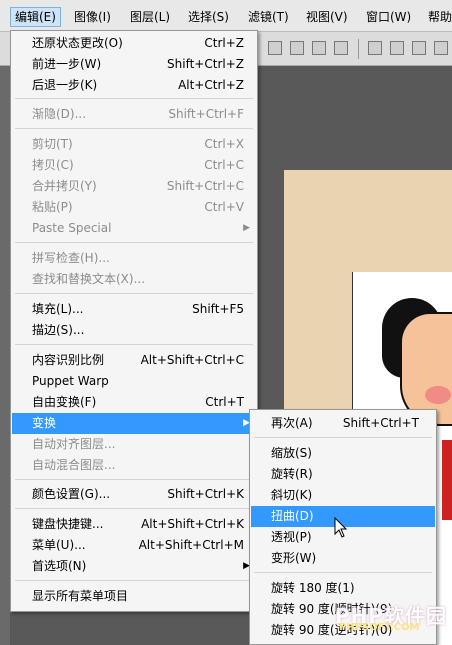 The height and width of the screenshot is (645, 452). I want to click on menu-item-preferences: 首选项(N) ▶, so click(134, 566).